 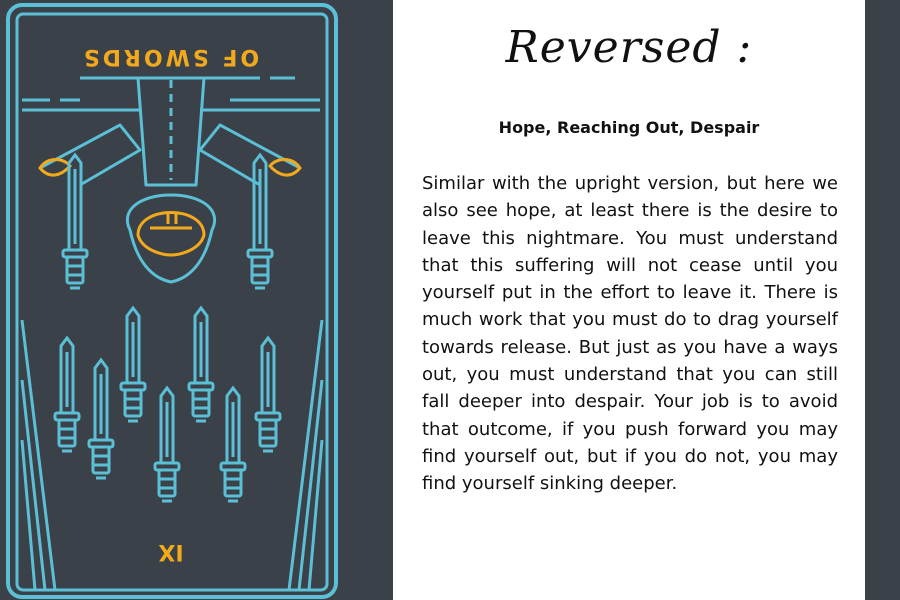 I want to click on reading-heading: Reversed :, so click(x=629, y=47).